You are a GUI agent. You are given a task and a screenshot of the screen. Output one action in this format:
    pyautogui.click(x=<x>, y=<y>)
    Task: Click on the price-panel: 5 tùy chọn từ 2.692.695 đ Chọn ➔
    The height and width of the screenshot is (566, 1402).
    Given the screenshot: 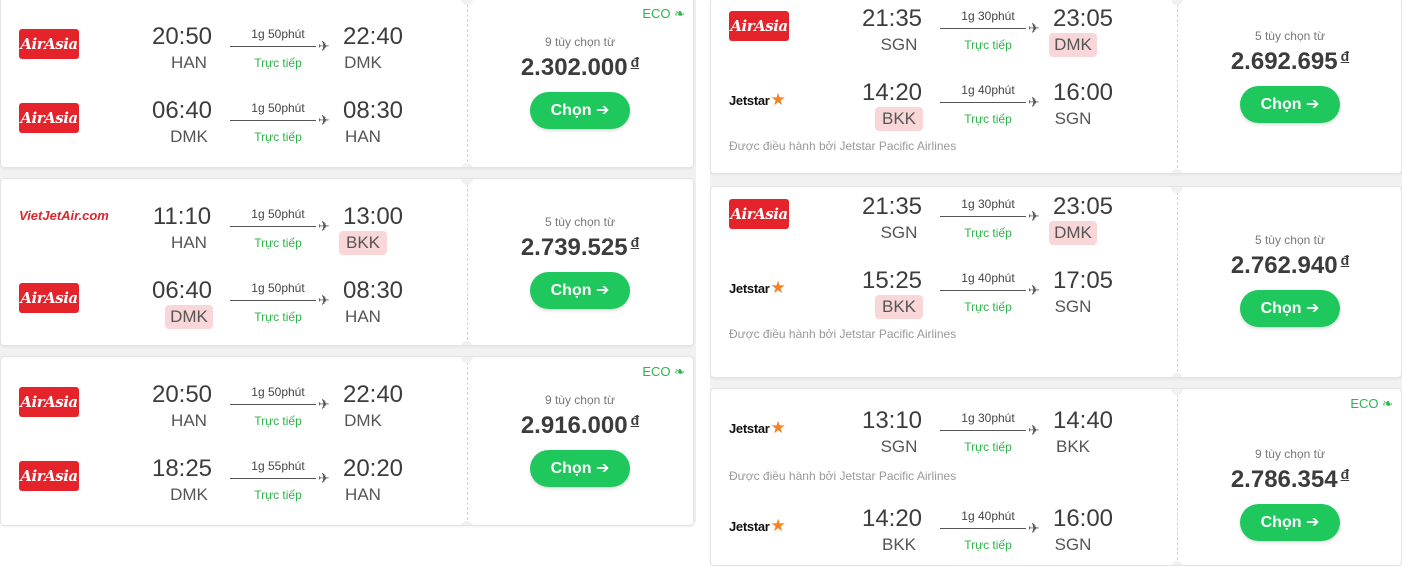 What is the action you would take?
    pyautogui.click(x=1289, y=76)
    